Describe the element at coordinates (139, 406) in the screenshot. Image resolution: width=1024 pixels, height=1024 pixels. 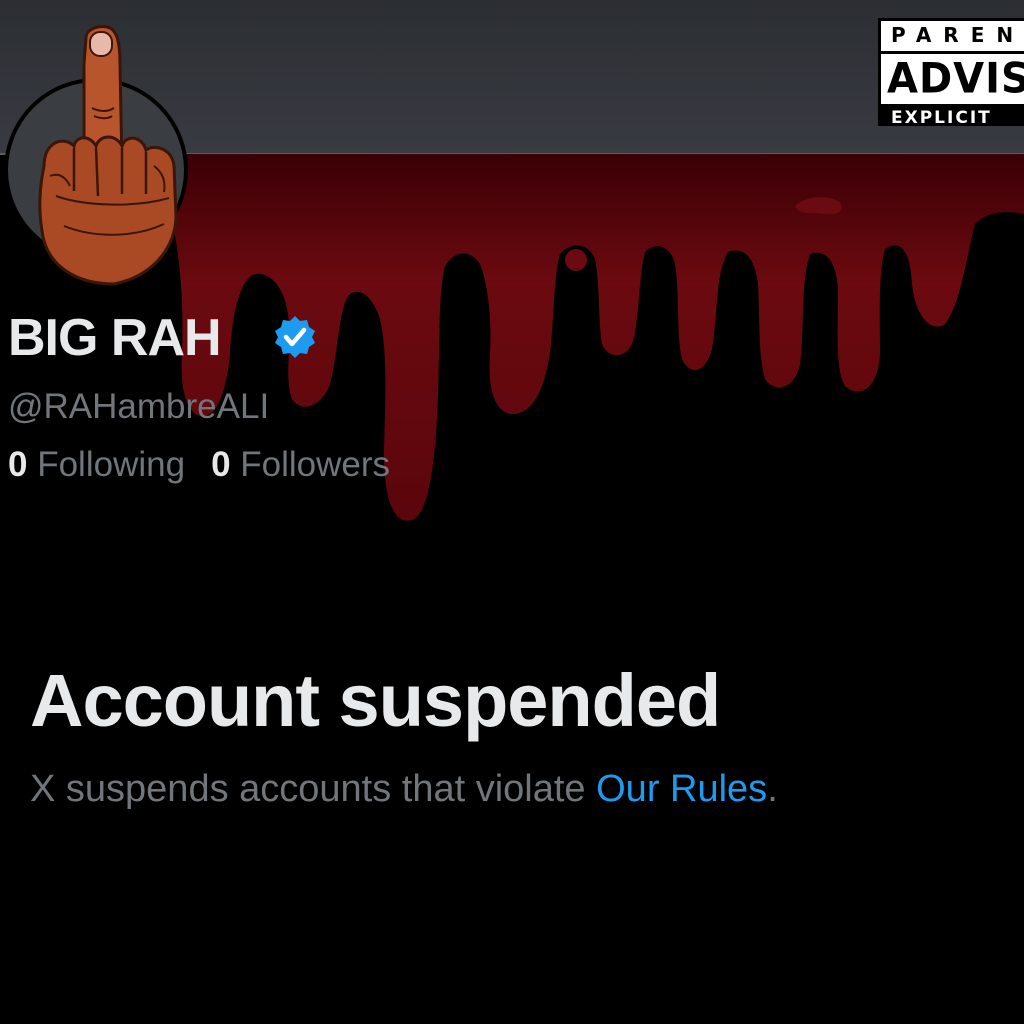
I see `username-handle: @RAHambreALI` at that location.